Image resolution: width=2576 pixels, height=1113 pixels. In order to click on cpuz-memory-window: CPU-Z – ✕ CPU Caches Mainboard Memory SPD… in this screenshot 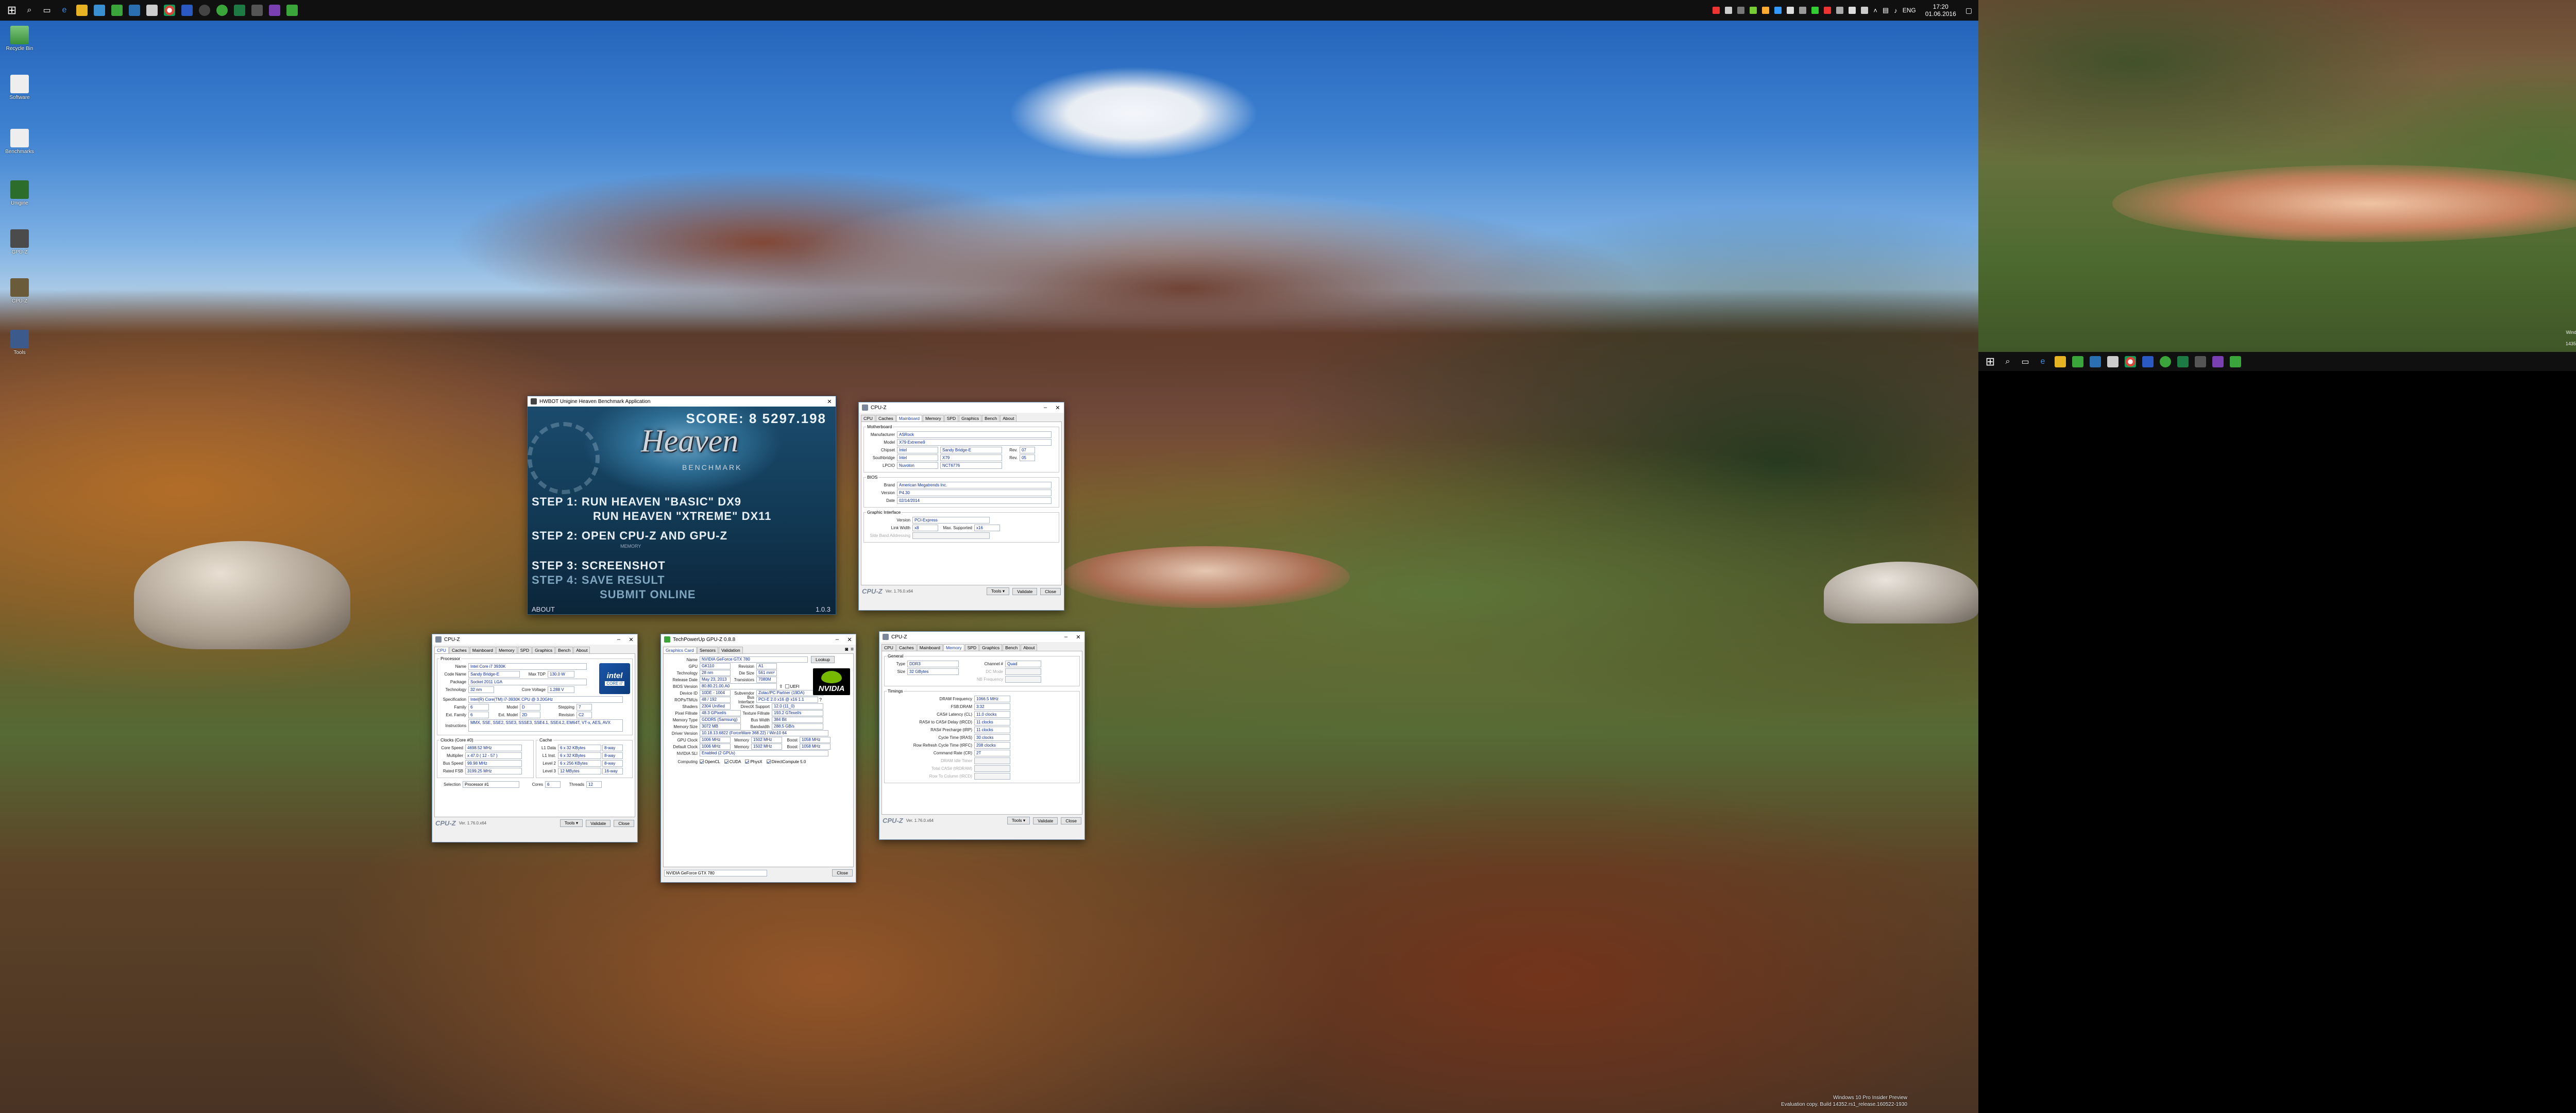, I will do `click(982, 735)`.